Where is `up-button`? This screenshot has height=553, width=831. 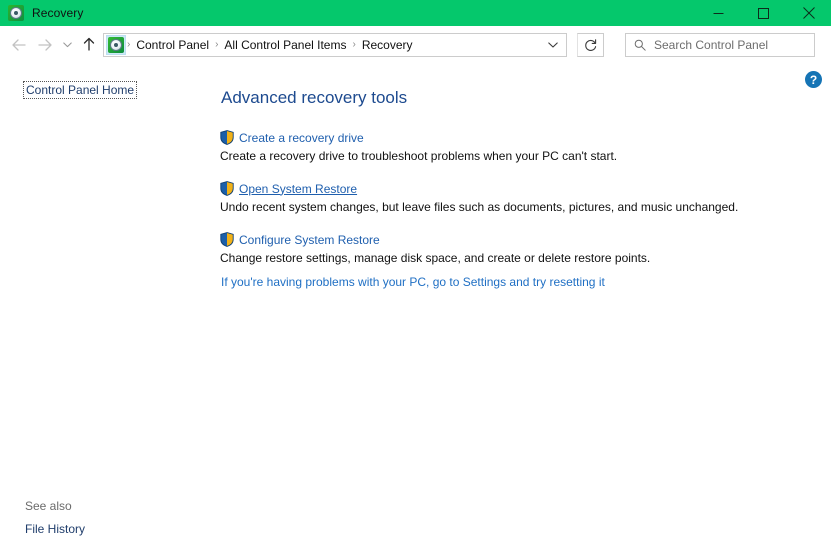
up-button is located at coordinates (89, 45).